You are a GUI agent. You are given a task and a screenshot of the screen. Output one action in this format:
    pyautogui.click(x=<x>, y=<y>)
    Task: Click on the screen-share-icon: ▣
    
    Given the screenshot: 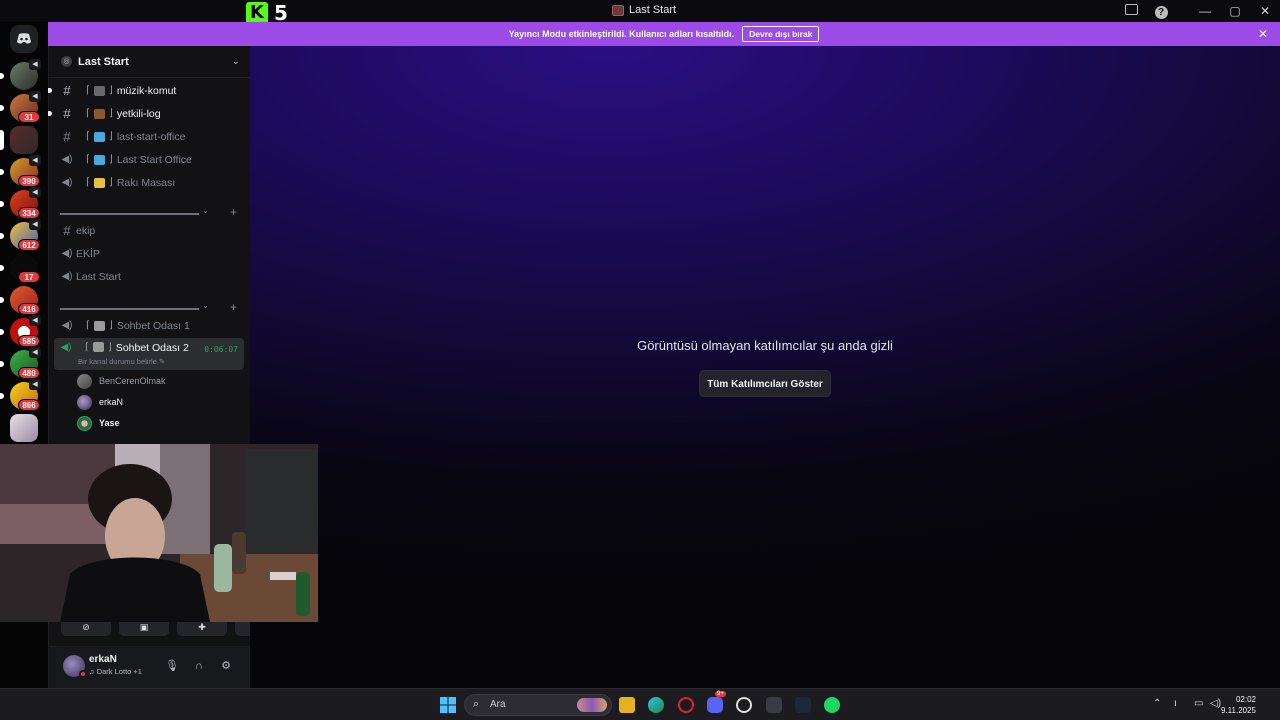 What is the action you would take?
    pyautogui.click(x=144, y=627)
    